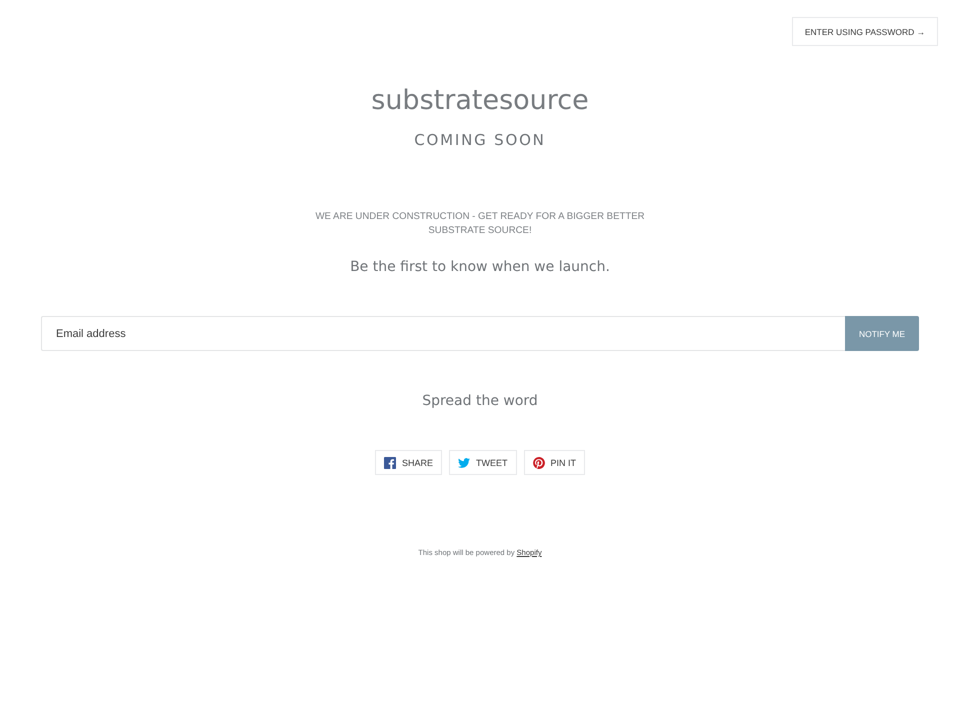  Describe the element at coordinates (390, 462) in the screenshot. I see `letter-f-icon` at that location.